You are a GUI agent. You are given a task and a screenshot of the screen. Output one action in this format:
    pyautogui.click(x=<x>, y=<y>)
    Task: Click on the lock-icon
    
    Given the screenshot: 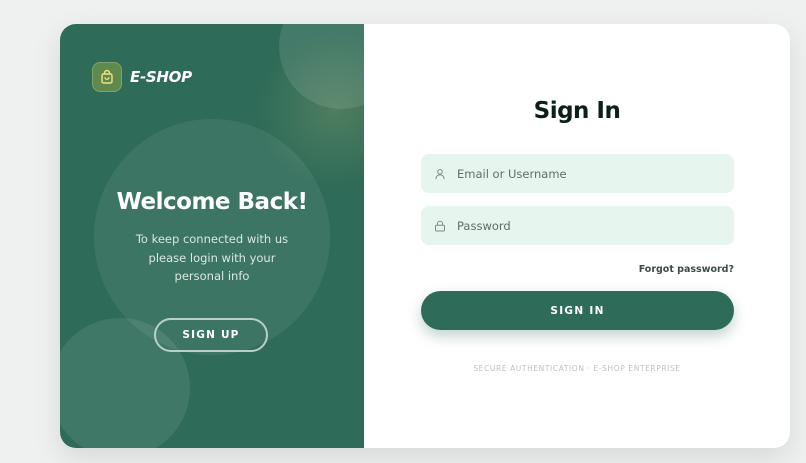 What is the action you would take?
    pyautogui.click(x=440, y=226)
    